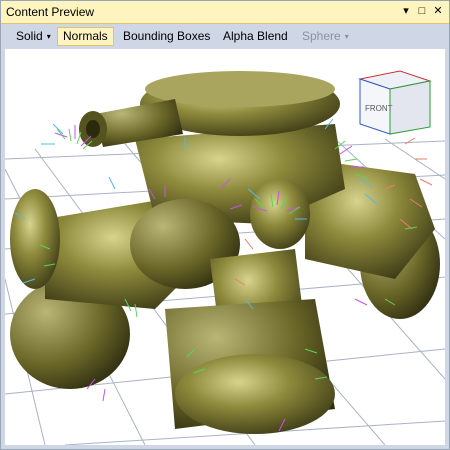 Image resolution: width=450 pixels, height=450 pixels. I want to click on bounding-boxes-label: Bounding Boxes, so click(167, 36).